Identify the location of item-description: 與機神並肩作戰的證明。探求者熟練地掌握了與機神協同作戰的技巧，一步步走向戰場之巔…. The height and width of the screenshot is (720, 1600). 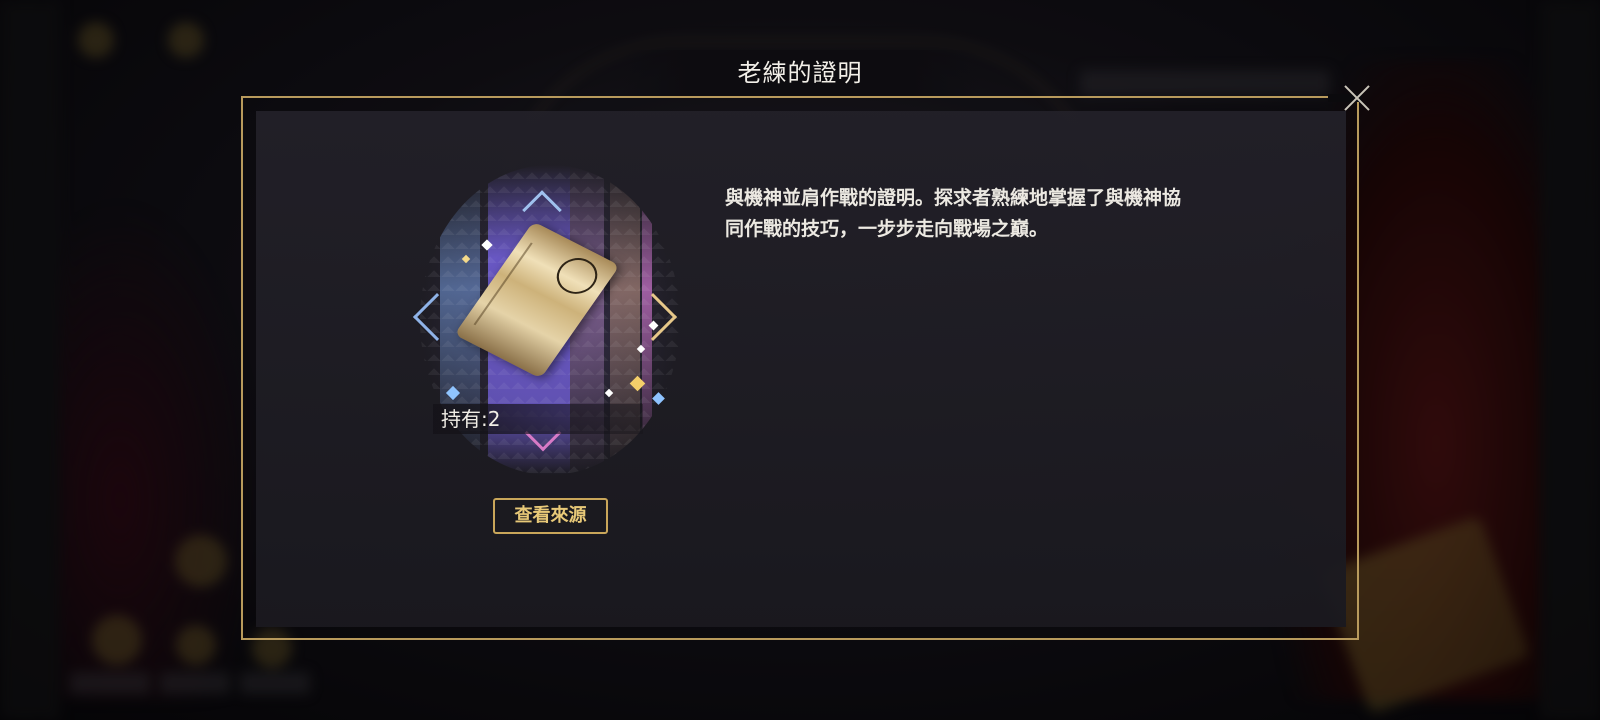
(953, 213).